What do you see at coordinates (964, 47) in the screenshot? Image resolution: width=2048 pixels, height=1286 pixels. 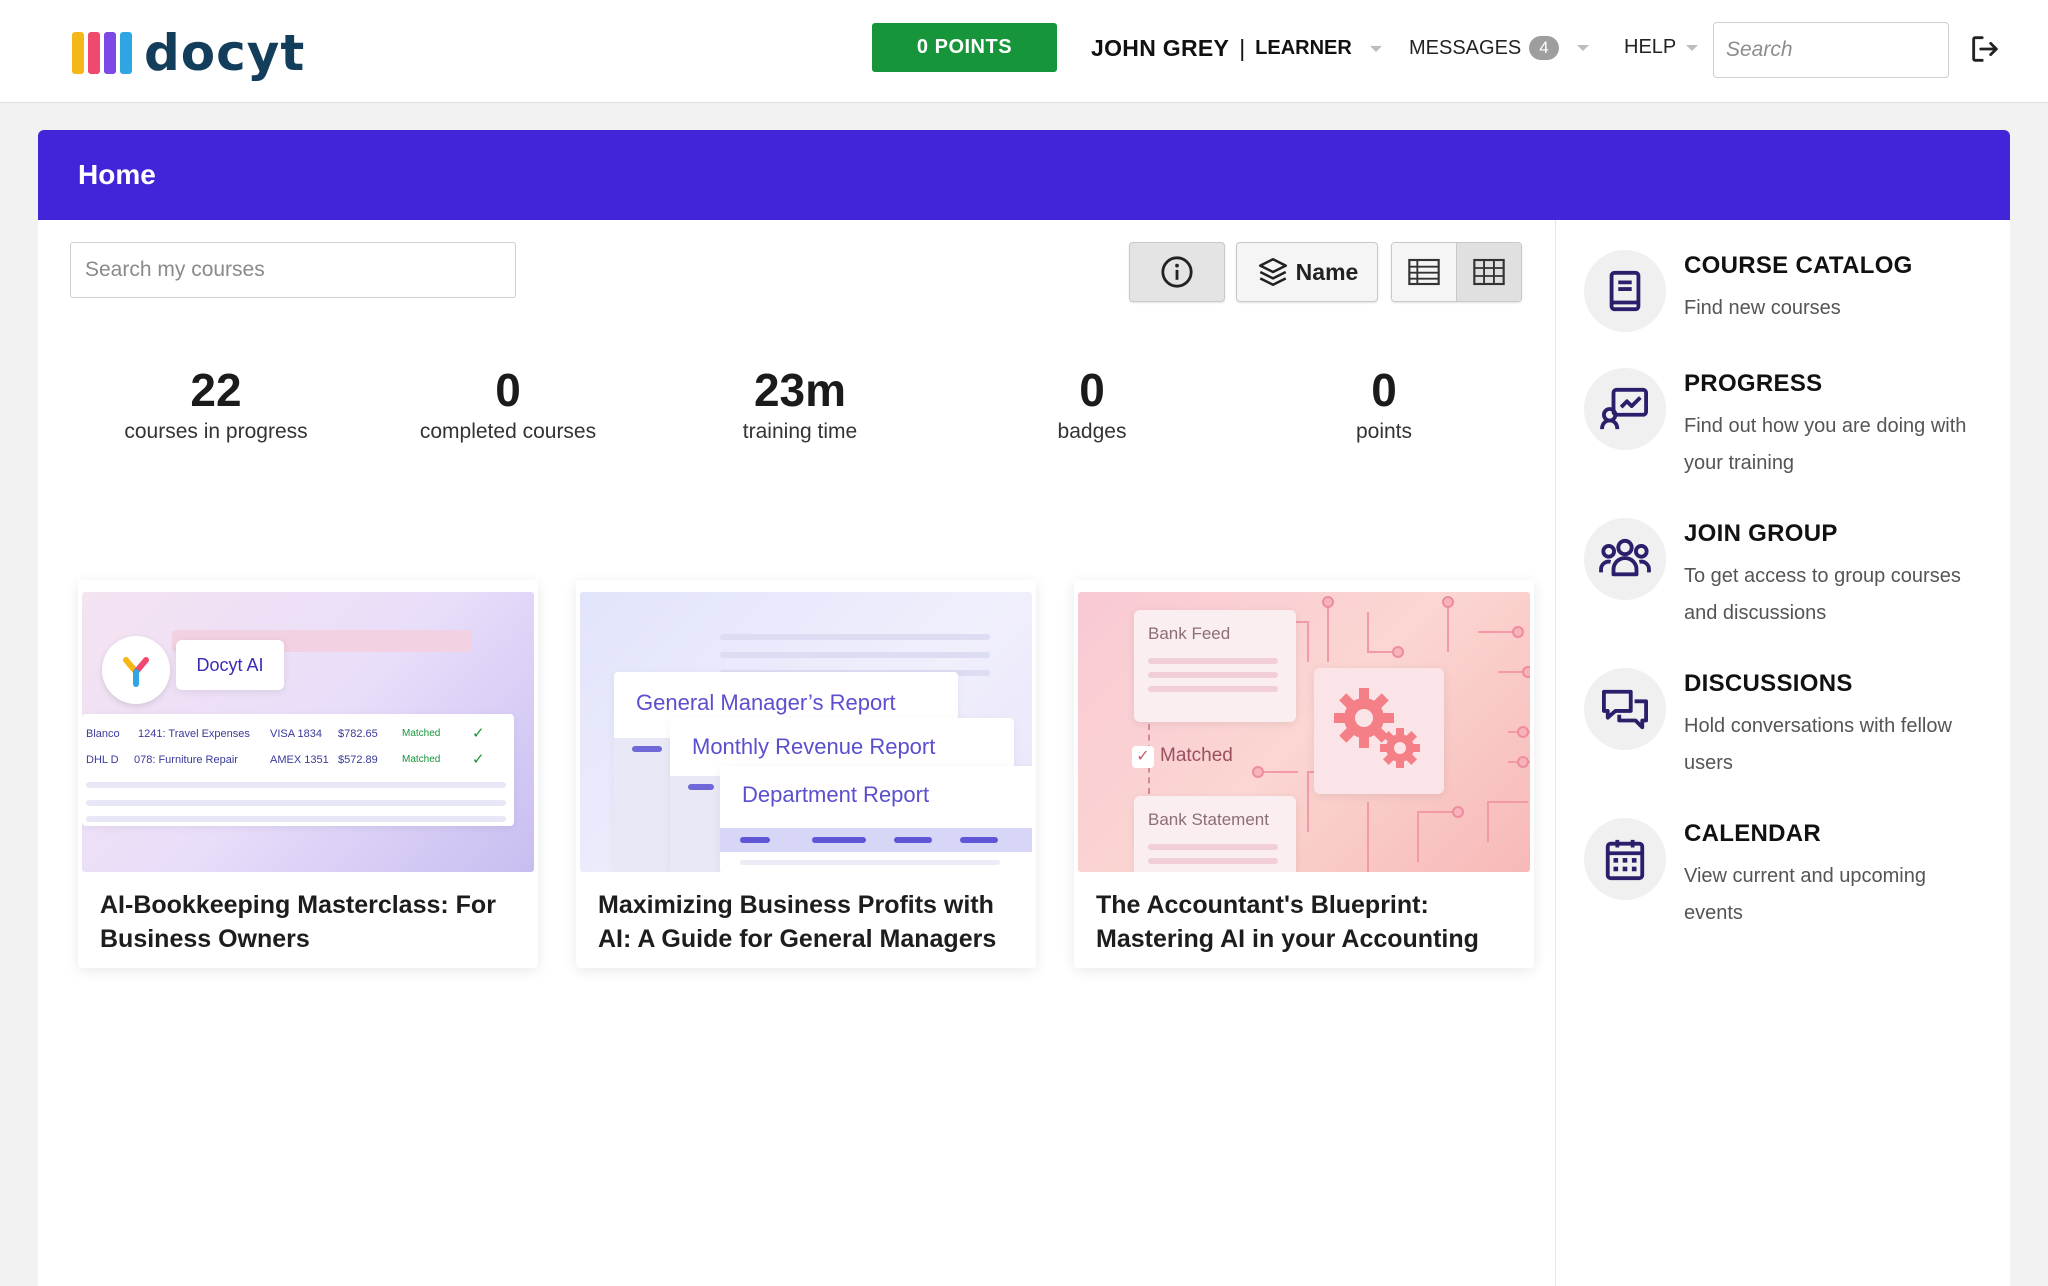 I see `points-button: 0 POINTS` at bounding box center [964, 47].